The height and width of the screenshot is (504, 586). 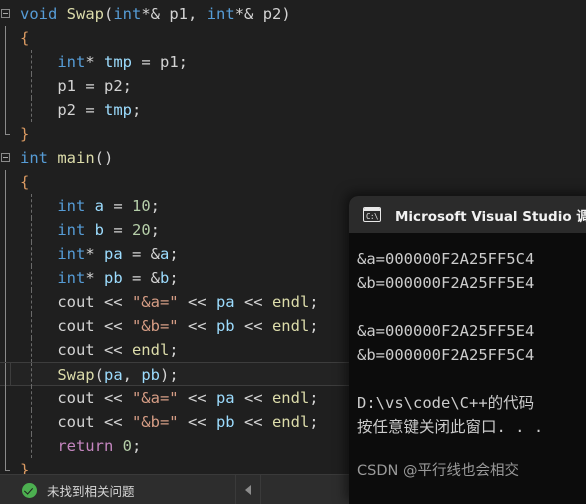 I want to click on code-token: main, so click(x=76, y=158).